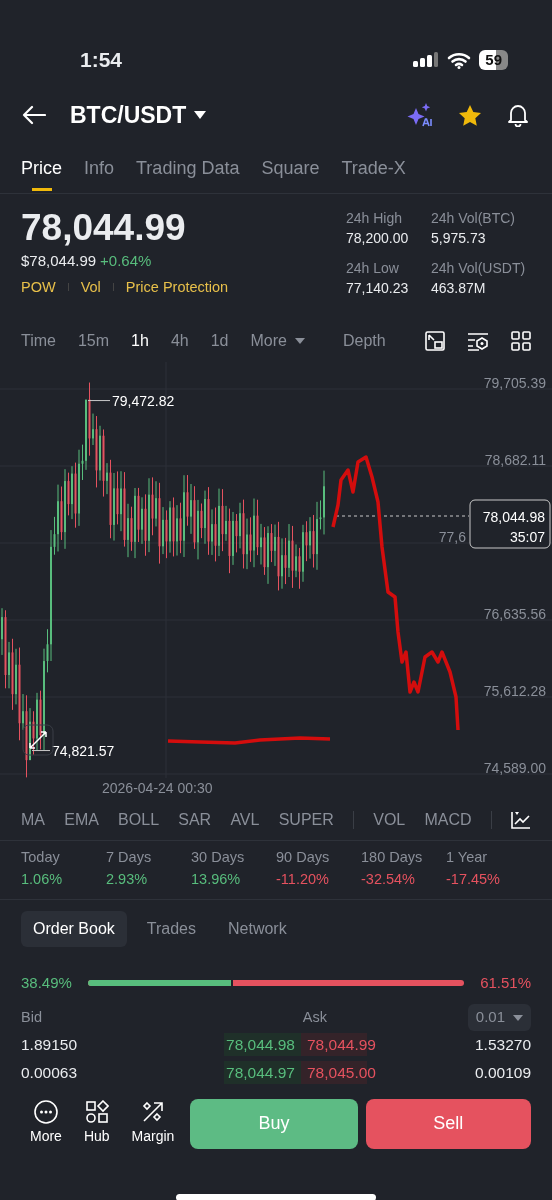 Image resolution: width=552 pixels, height=1200 pixels. Describe the element at coordinates (171, 928) in the screenshot. I see `order-book-tab: Trades` at that location.